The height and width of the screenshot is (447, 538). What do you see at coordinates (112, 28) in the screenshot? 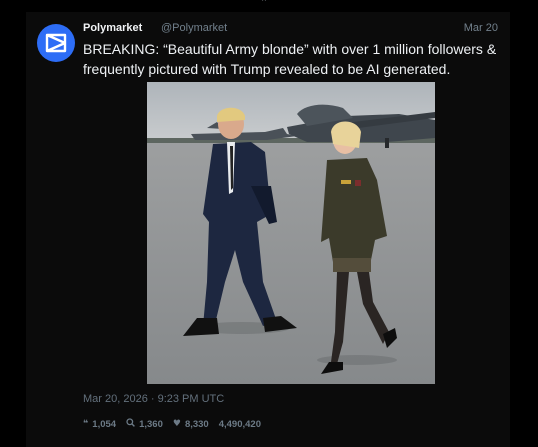
I see `author-name: Polymarket` at bounding box center [112, 28].